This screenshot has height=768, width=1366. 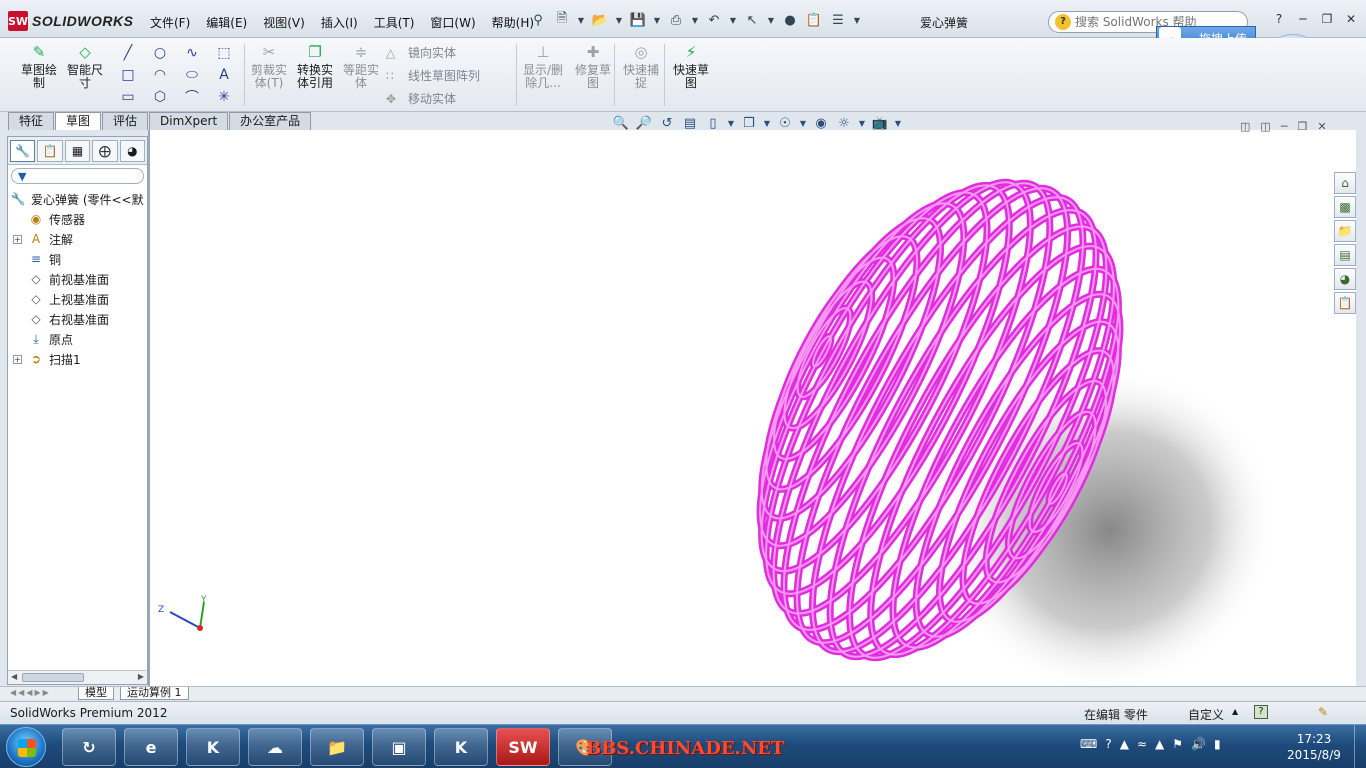 What do you see at coordinates (1235, 711) in the screenshot?
I see `chevron-up-icon: ▲` at bounding box center [1235, 711].